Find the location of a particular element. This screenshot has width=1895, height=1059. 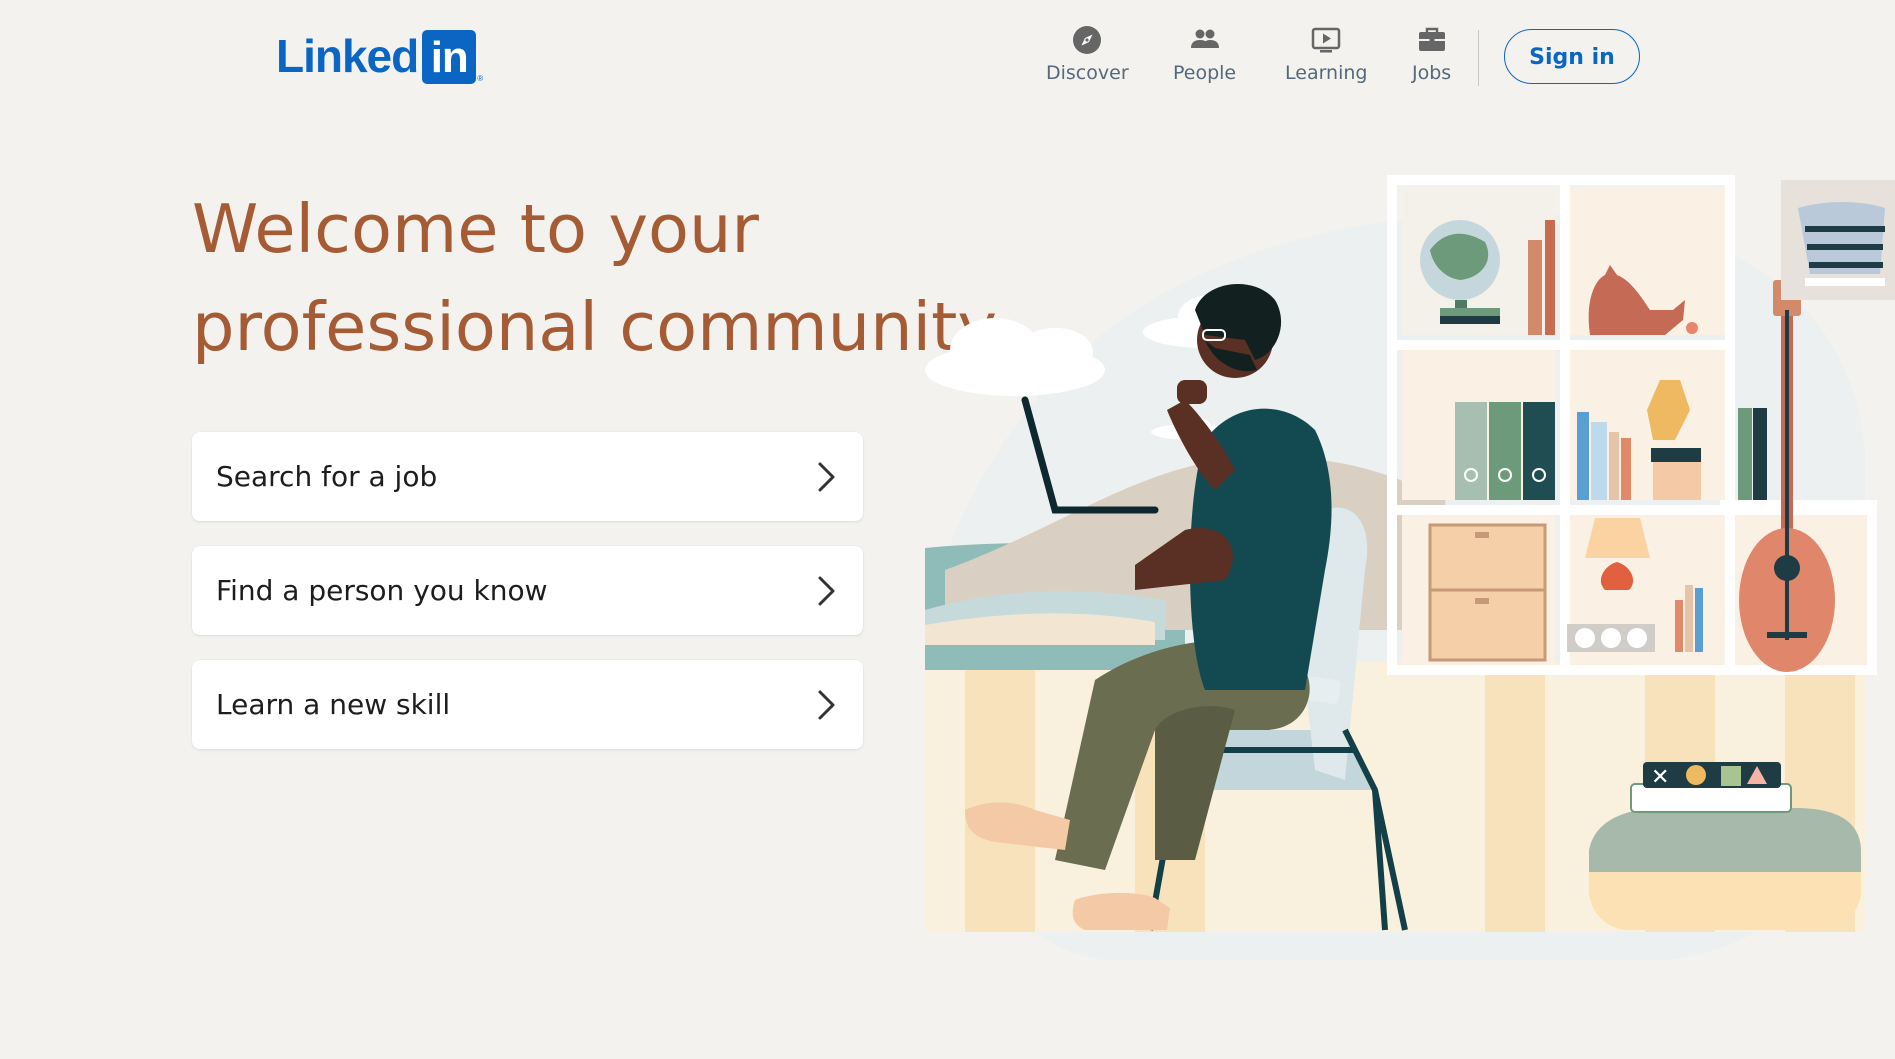

nav-divider is located at coordinates (1478, 58).